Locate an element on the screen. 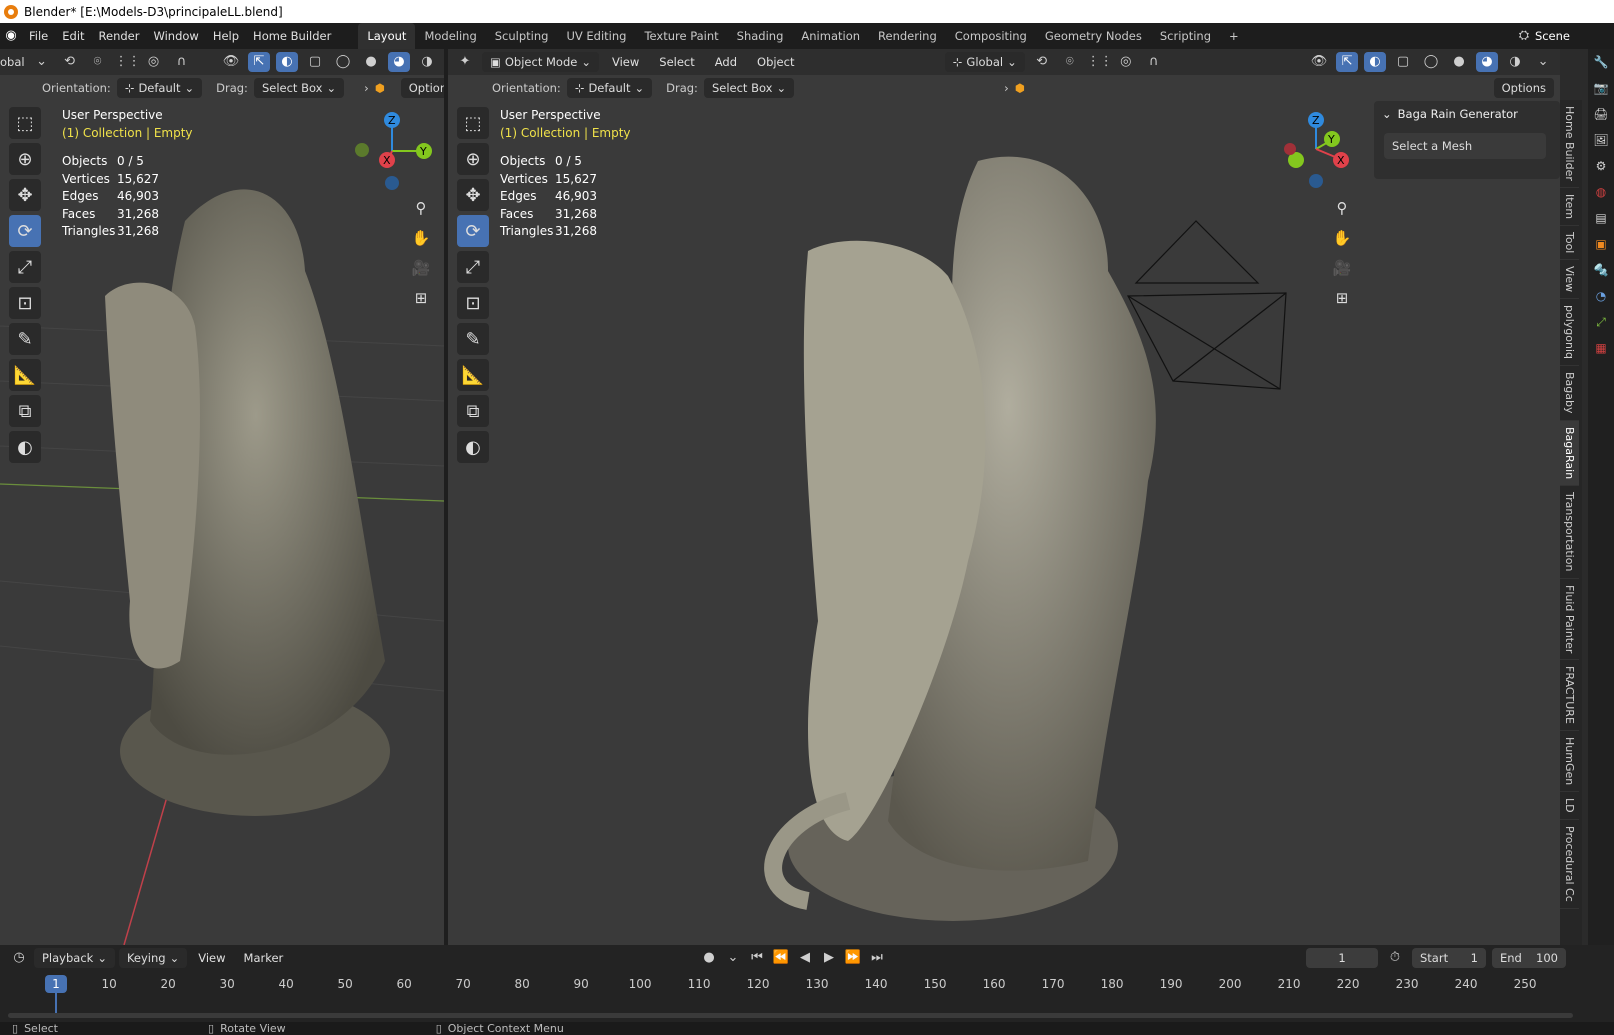 This screenshot has height=1035, width=1614. timeline-scrollbar is located at coordinates (790, 1015).